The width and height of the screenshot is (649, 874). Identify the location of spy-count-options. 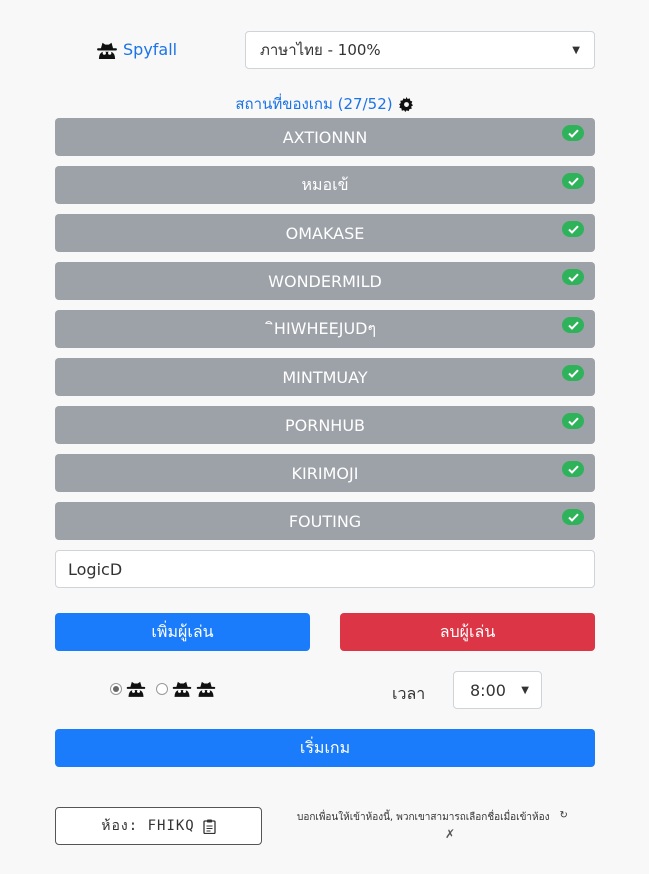
(163, 688).